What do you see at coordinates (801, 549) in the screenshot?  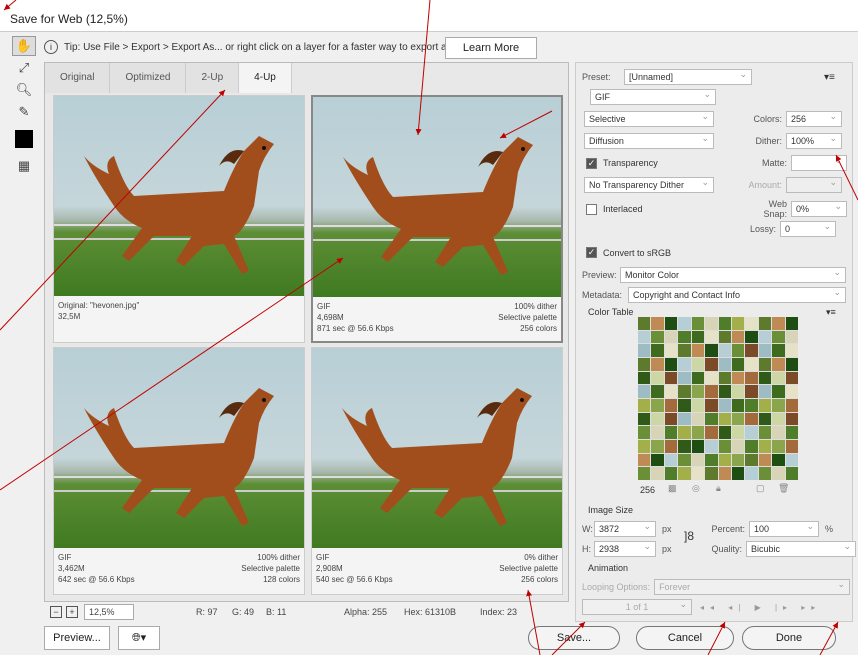 I see `quality-select: Bicubic` at bounding box center [801, 549].